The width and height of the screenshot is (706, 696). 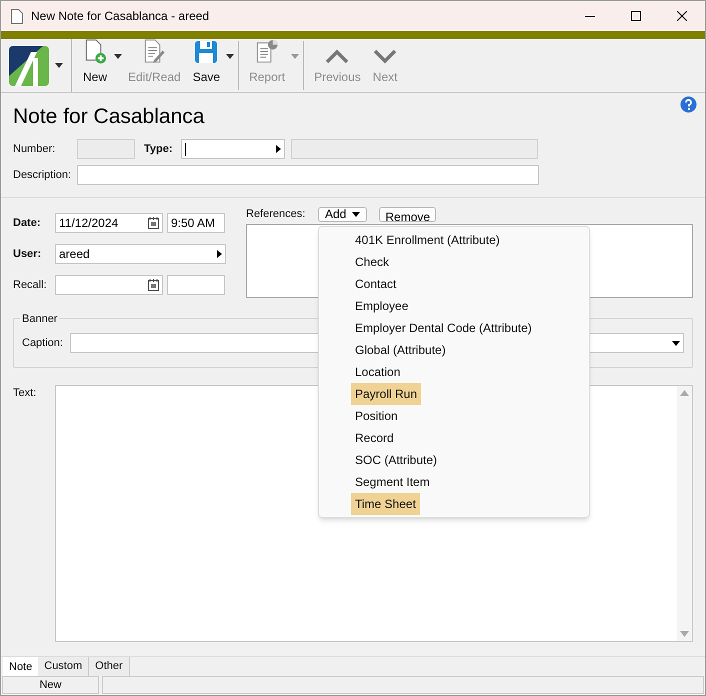 I want to click on field-label: References:, so click(x=276, y=214).